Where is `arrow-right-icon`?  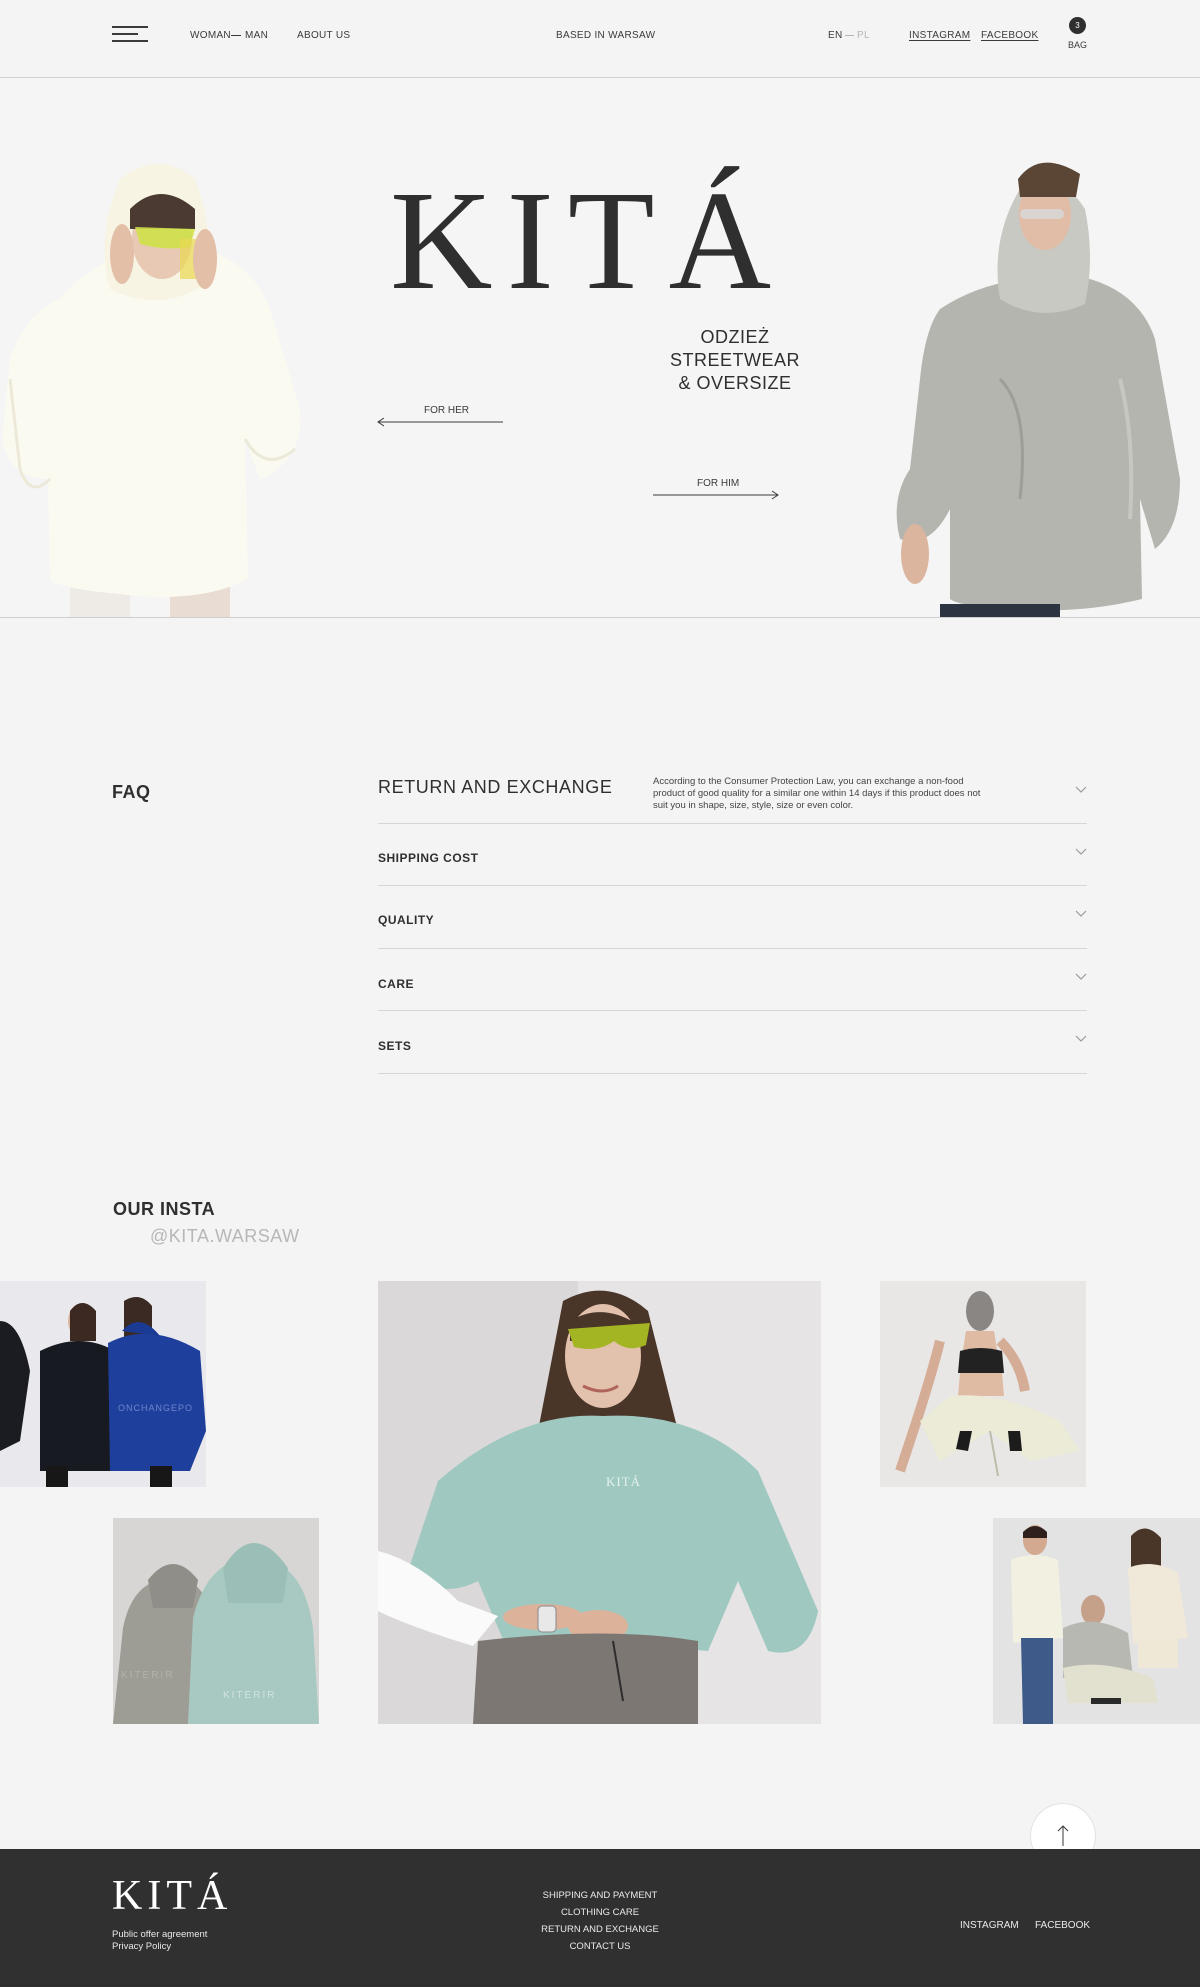 arrow-right-icon is located at coordinates (716, 495).